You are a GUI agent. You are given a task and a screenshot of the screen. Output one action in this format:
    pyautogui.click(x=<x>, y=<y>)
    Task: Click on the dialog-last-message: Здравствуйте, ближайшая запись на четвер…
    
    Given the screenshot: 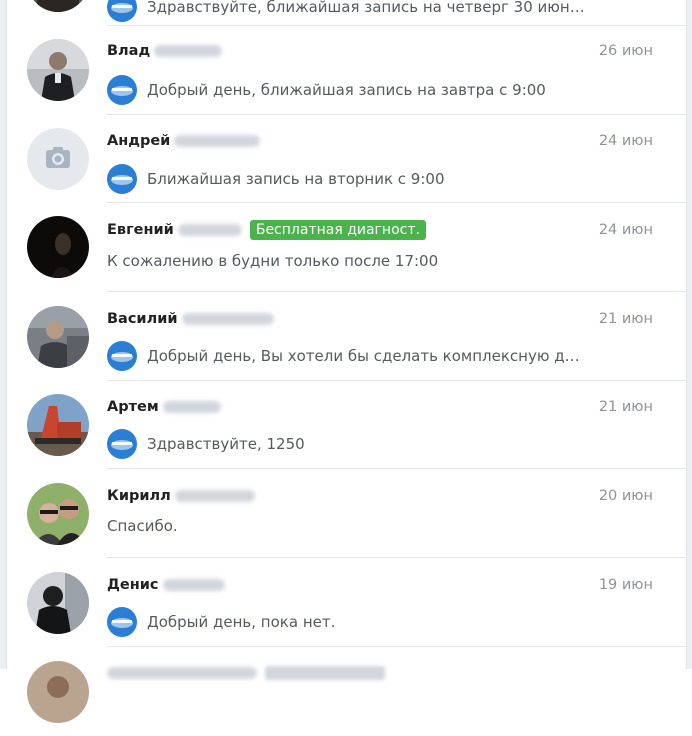 What is the action you would take?
    pyautogui.click(x=367, y=8)
    